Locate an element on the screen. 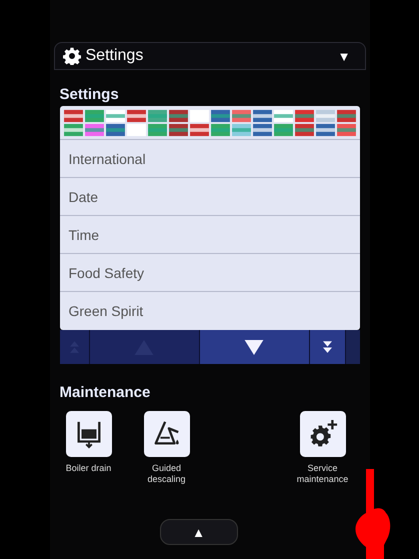  maintenance-label: Guided descaling is located at coordinates (166, 474).